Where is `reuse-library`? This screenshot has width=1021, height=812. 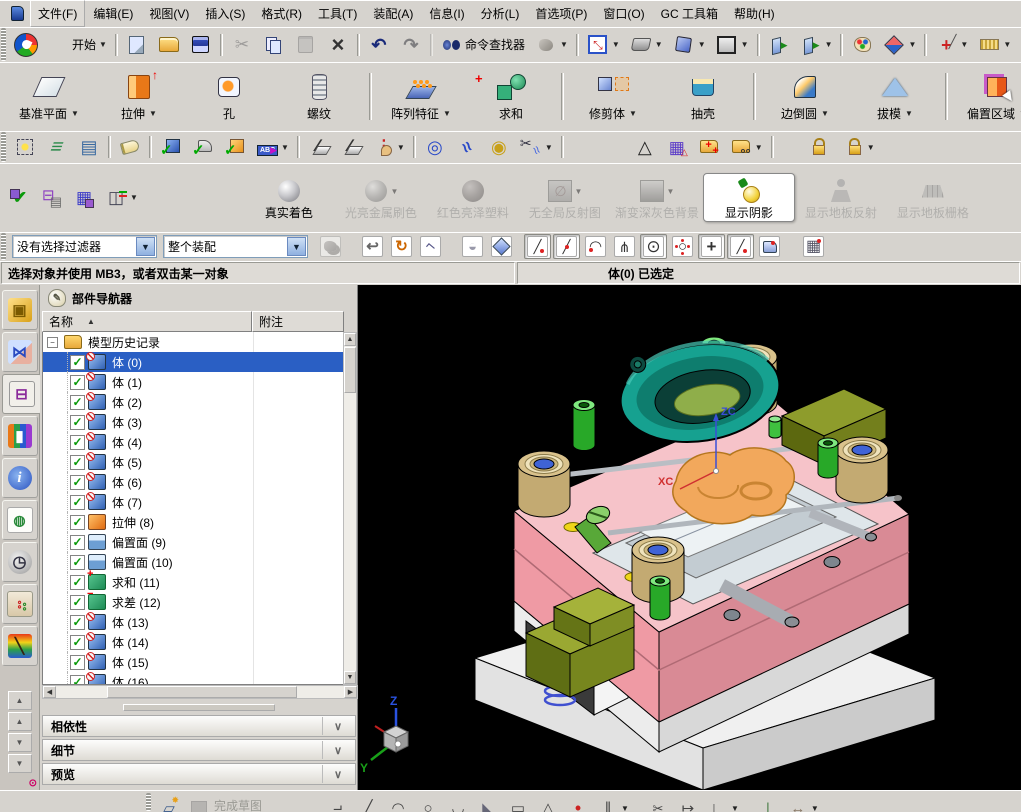 reuse-library is located at coordinates (19, 436).